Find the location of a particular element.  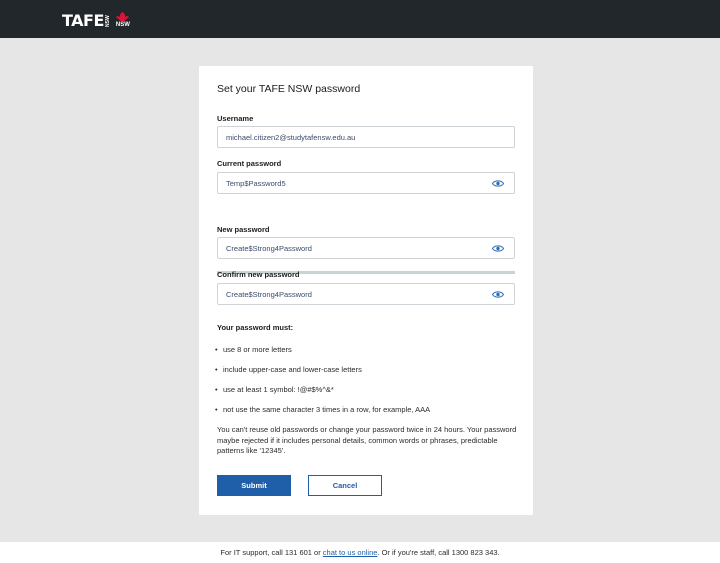

username-label: Username is located at coordinates (235, 118).